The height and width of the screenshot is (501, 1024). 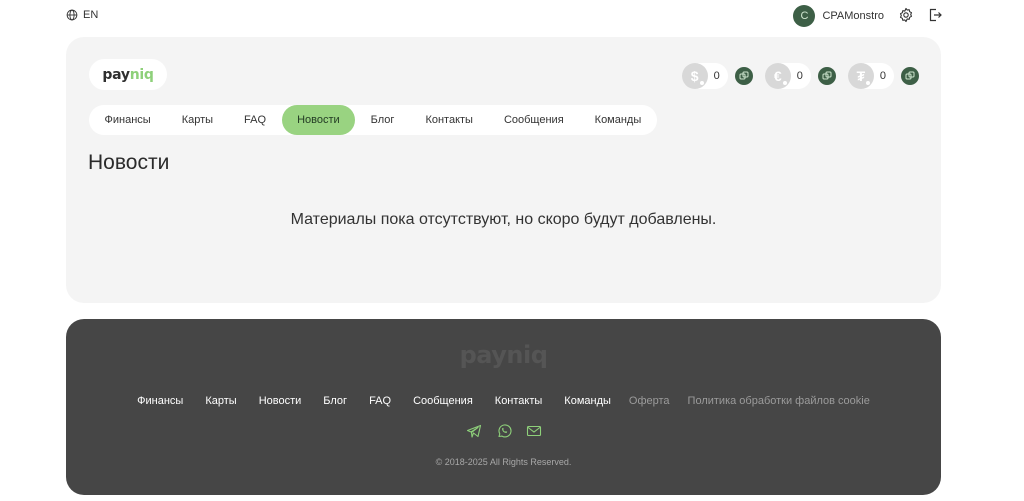 What do you see at coordinates (160, 401) in the screenshot?
I see `footer-link-finance: Финансы` at bounding box center [160, 401].